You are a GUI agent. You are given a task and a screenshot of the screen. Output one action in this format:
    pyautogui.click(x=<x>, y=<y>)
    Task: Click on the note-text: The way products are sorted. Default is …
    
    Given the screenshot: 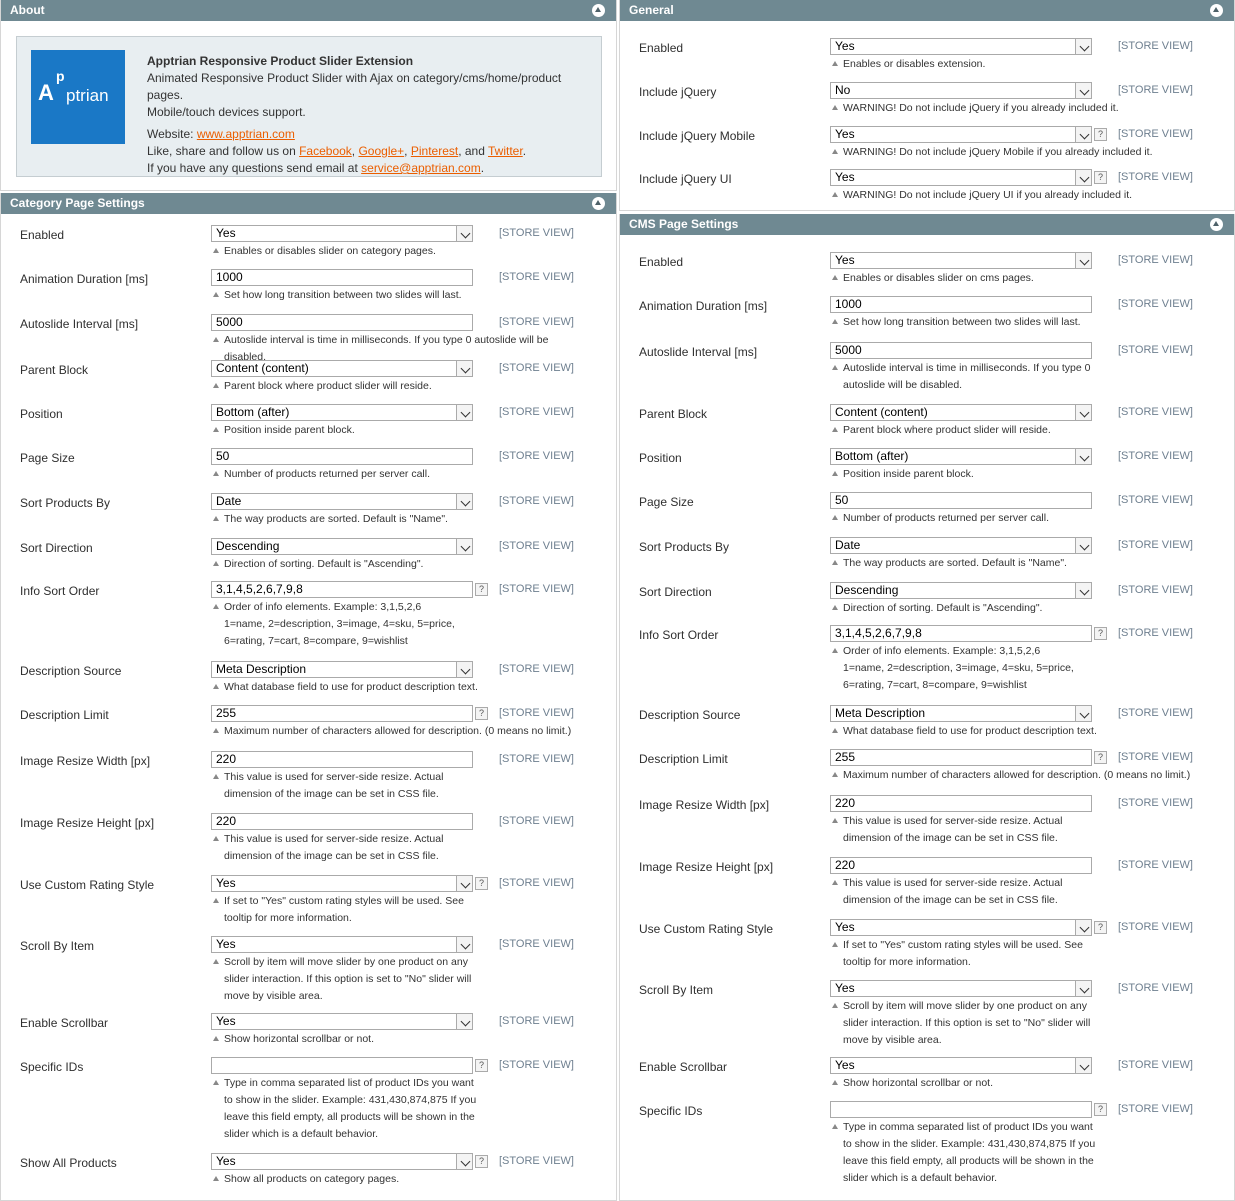 What is the action you would take?
    pyautogui.click(x=336, y=519)
    